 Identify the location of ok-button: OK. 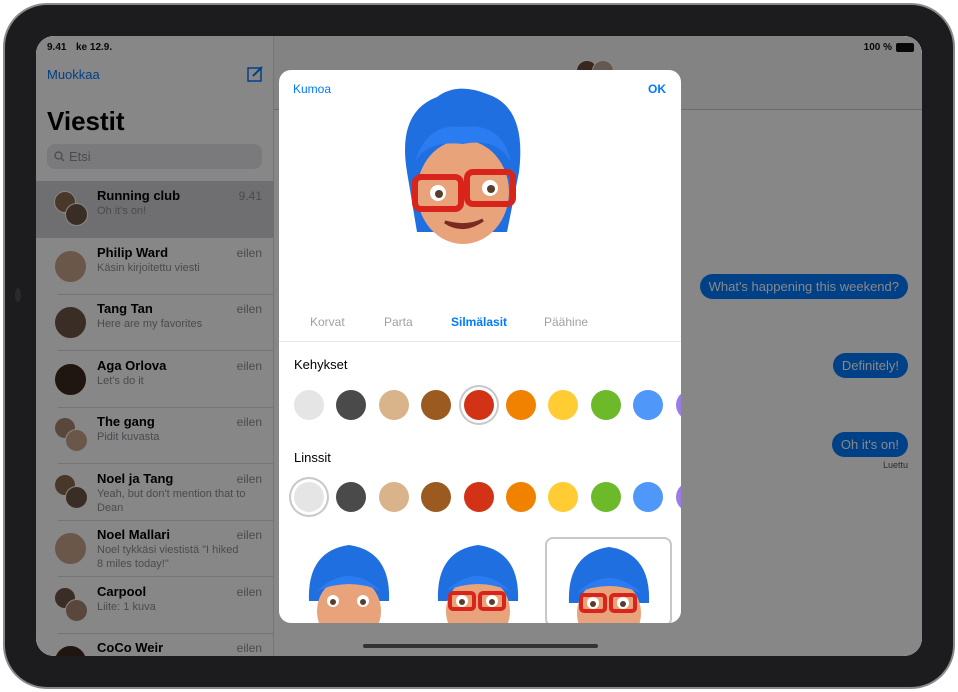
(657, 89).